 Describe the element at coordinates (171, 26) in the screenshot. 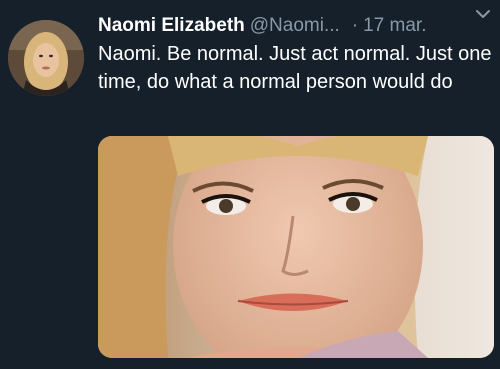

I see `display-name: Naomi Elizabeth` at that location.